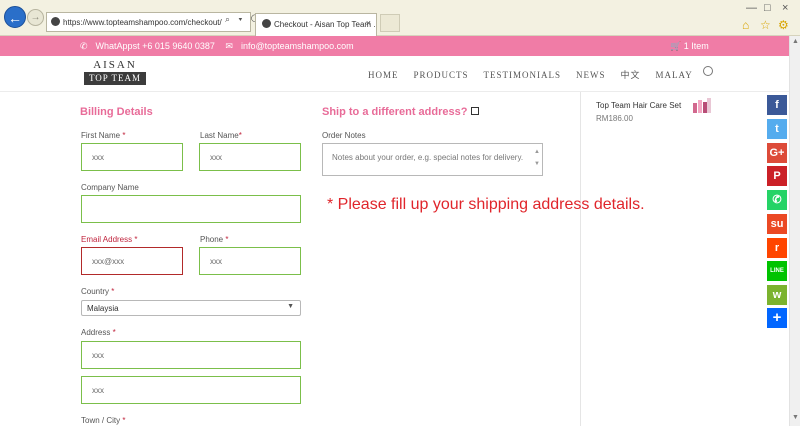  I want to click on wechat-share-icon: w, so click(777, 295).